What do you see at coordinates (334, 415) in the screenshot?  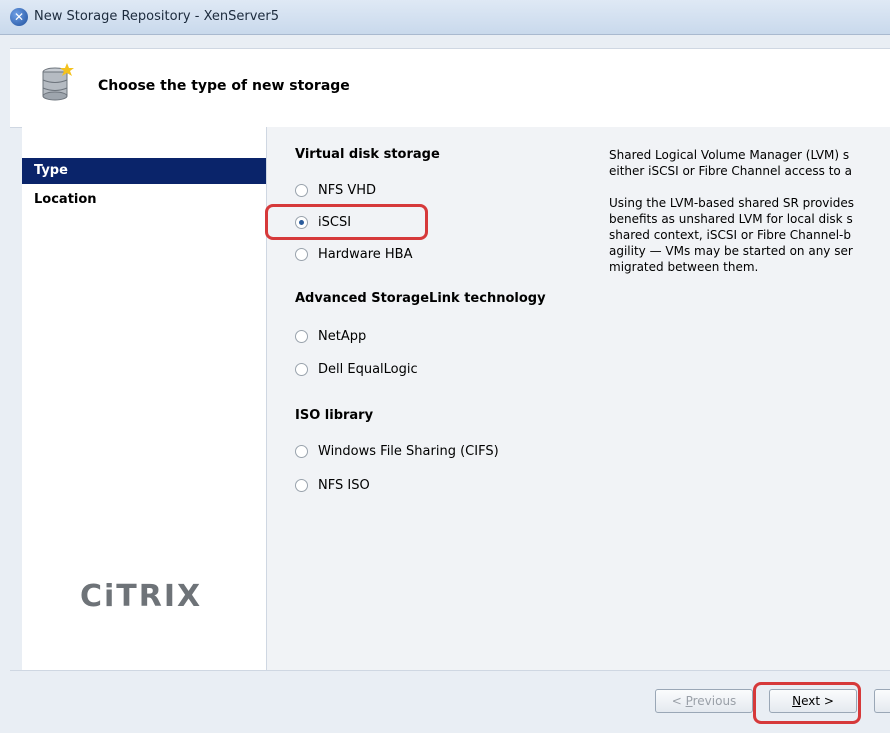 I see `iso-section-label: ISO library` at bounding box center [334, 415].